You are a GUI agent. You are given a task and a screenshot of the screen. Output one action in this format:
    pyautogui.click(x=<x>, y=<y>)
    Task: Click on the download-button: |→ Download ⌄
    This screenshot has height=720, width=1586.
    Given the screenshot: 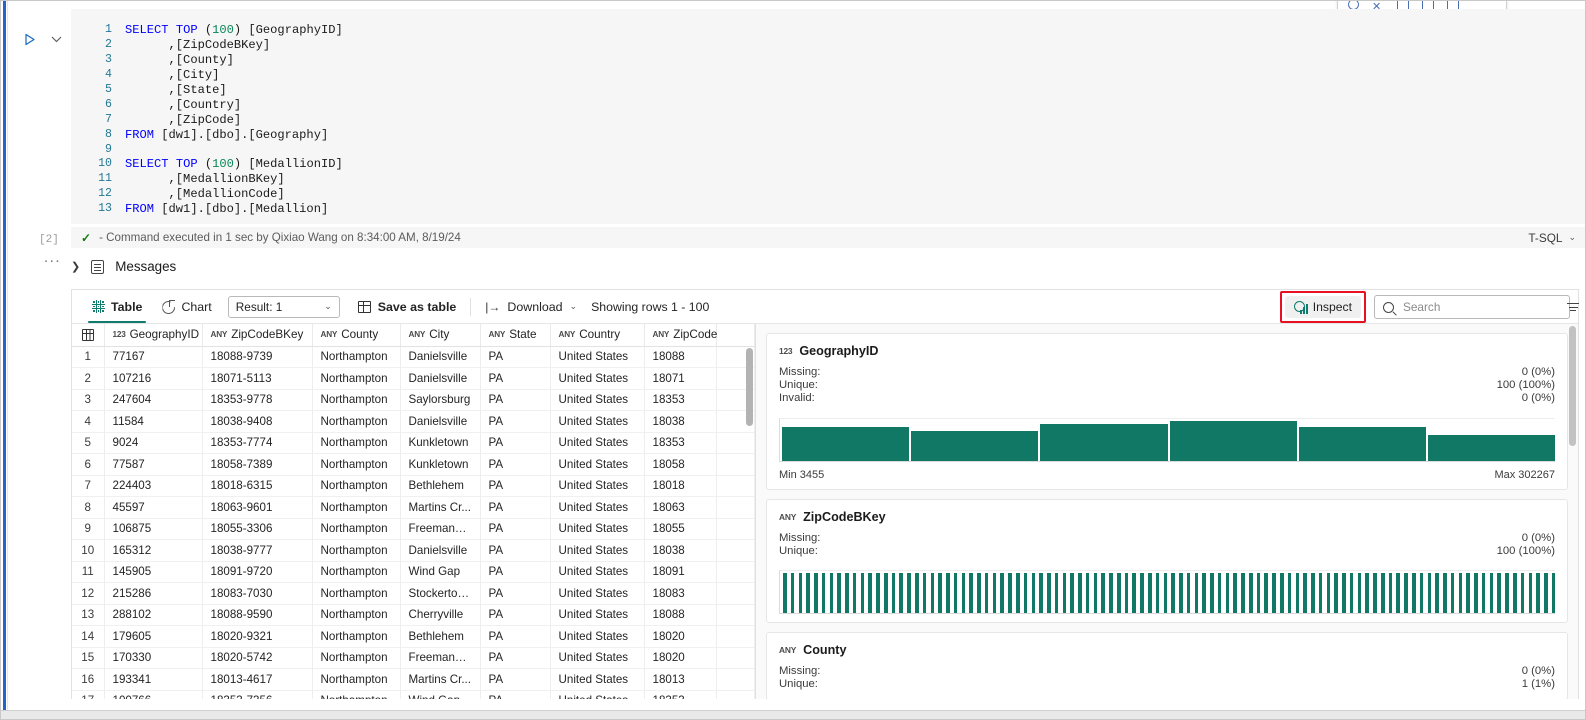 What is the action you would take?
    pyautogui.click(x=531, y=307)
    